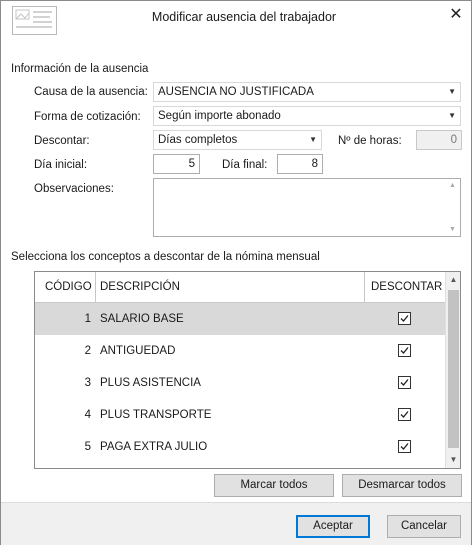 Image resolution: width=472 pixels, height=545 pixels. Describe the element at coordinates (80, 69) in the screenshot. I see `absence-section-title: Información de la ausencia` at that location.